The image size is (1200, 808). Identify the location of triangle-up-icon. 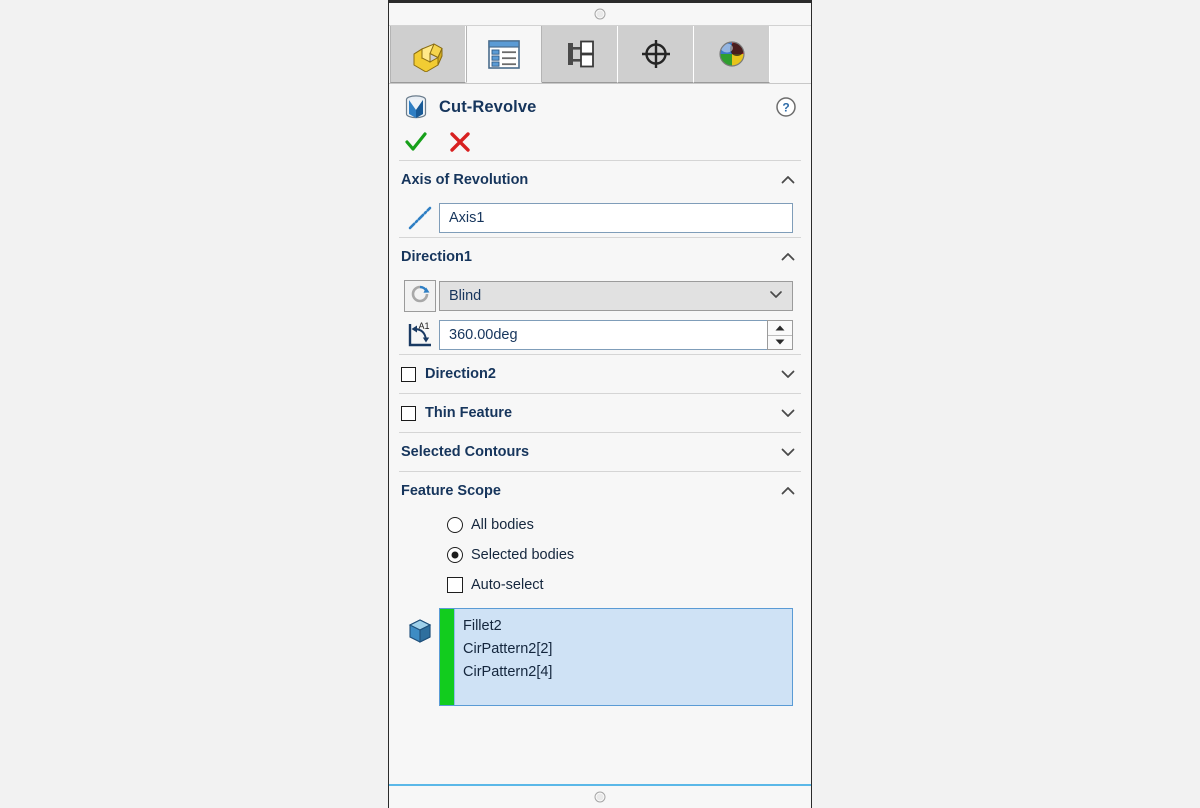
(780, 328).